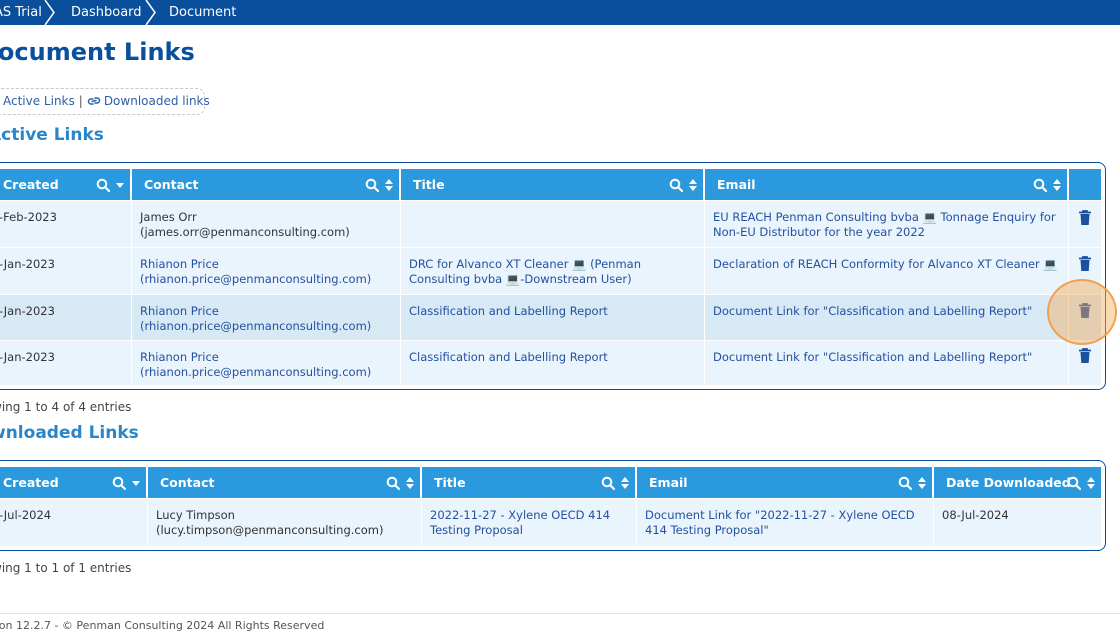  What do you see at coordinates (21, 12) in the screenshot?
I see `breadcrumb-item-trial: AS Trial` at bounding box center [21, 12].